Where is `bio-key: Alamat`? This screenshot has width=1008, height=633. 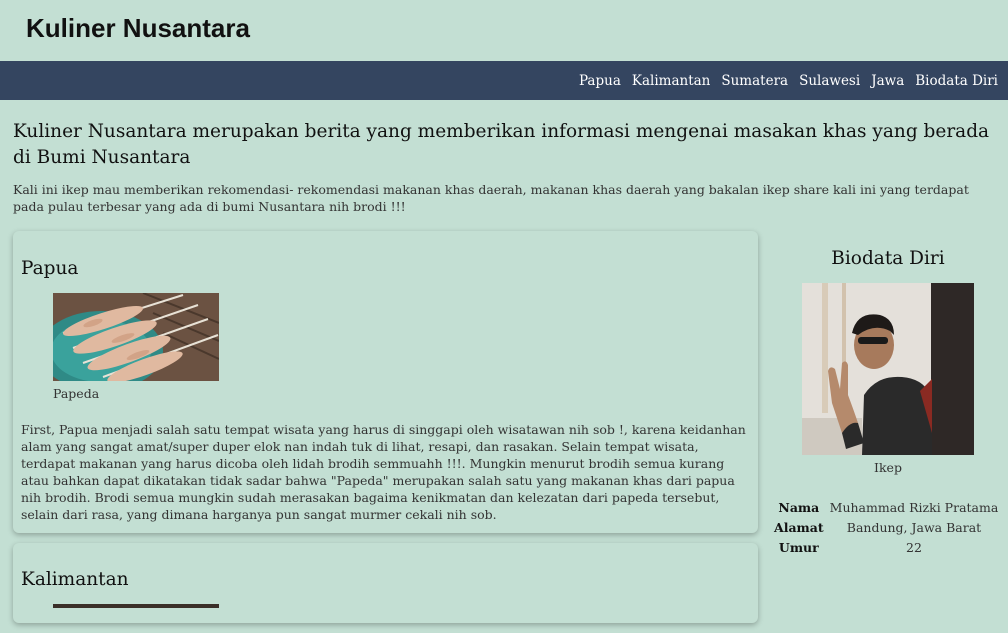 bio-key: Alamat is located at coordinates (799, 527).